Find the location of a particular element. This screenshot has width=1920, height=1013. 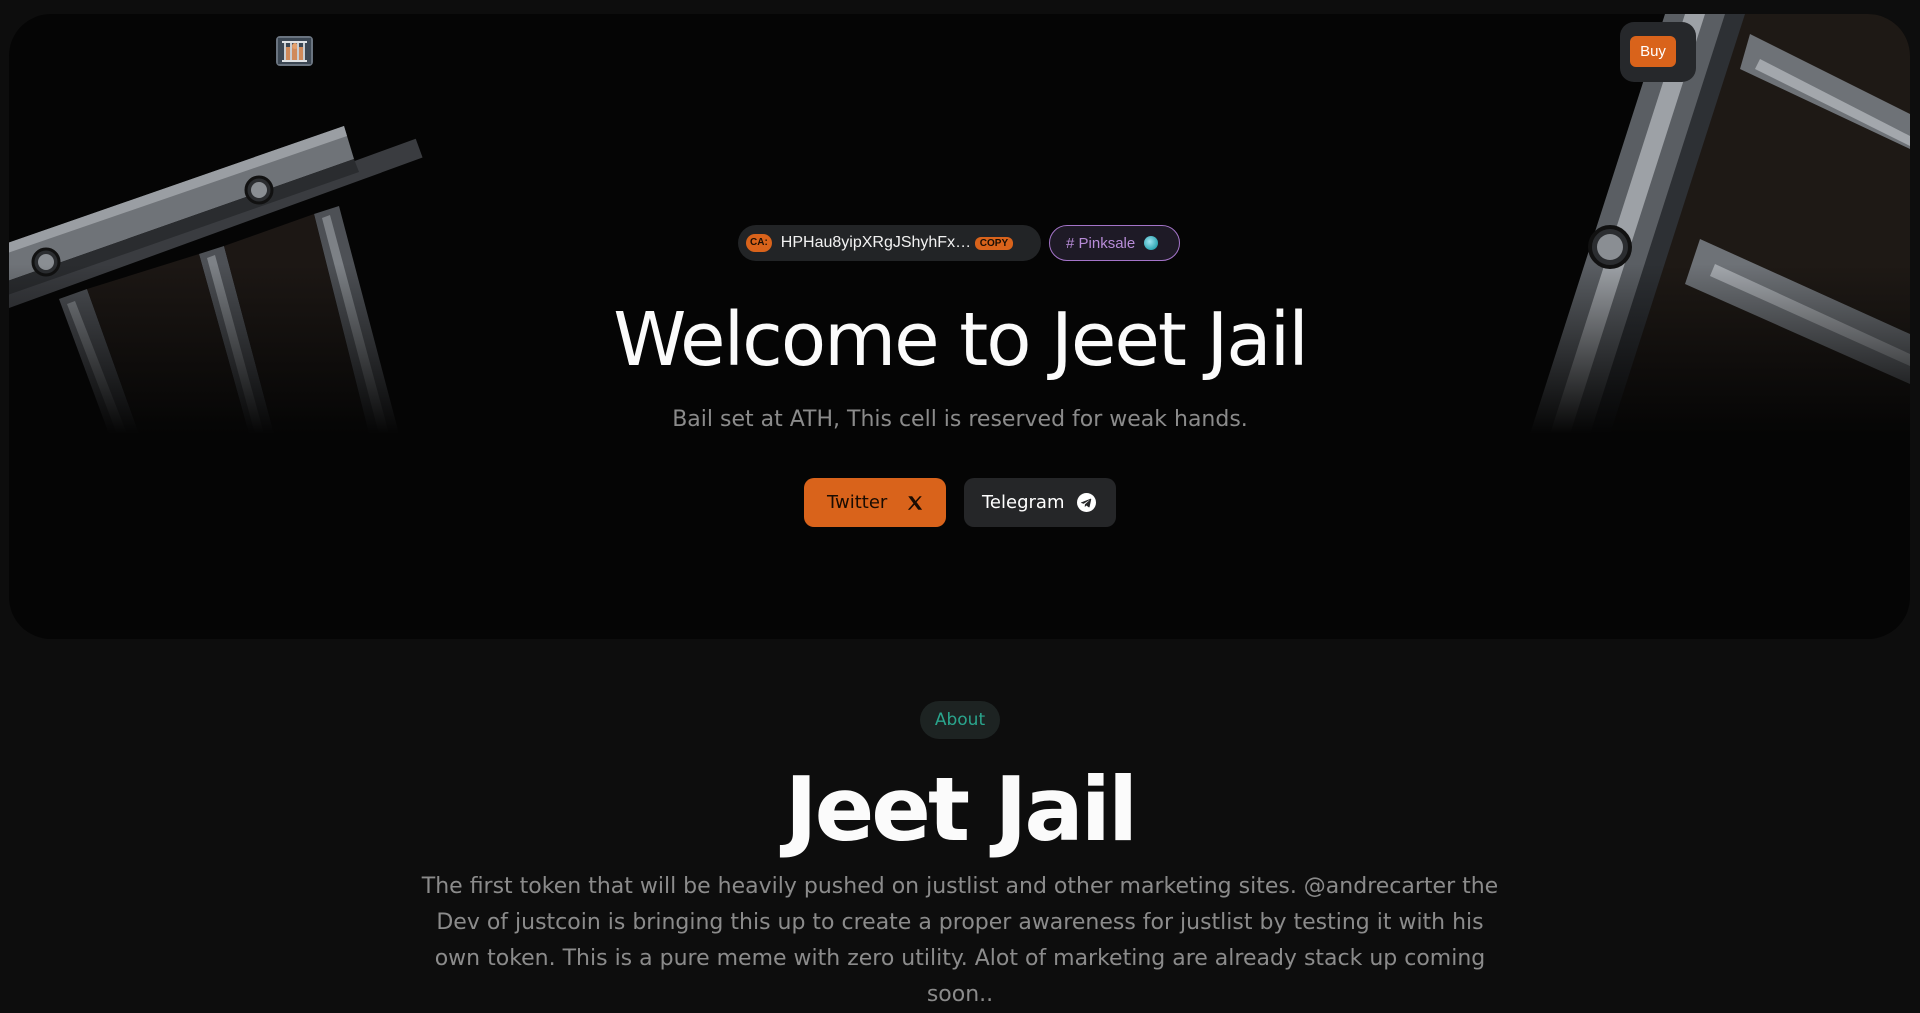

contract-address-pill: CA: HPHau8yipXRgJShyhFx… COPY is located at coordinates (889, 243).